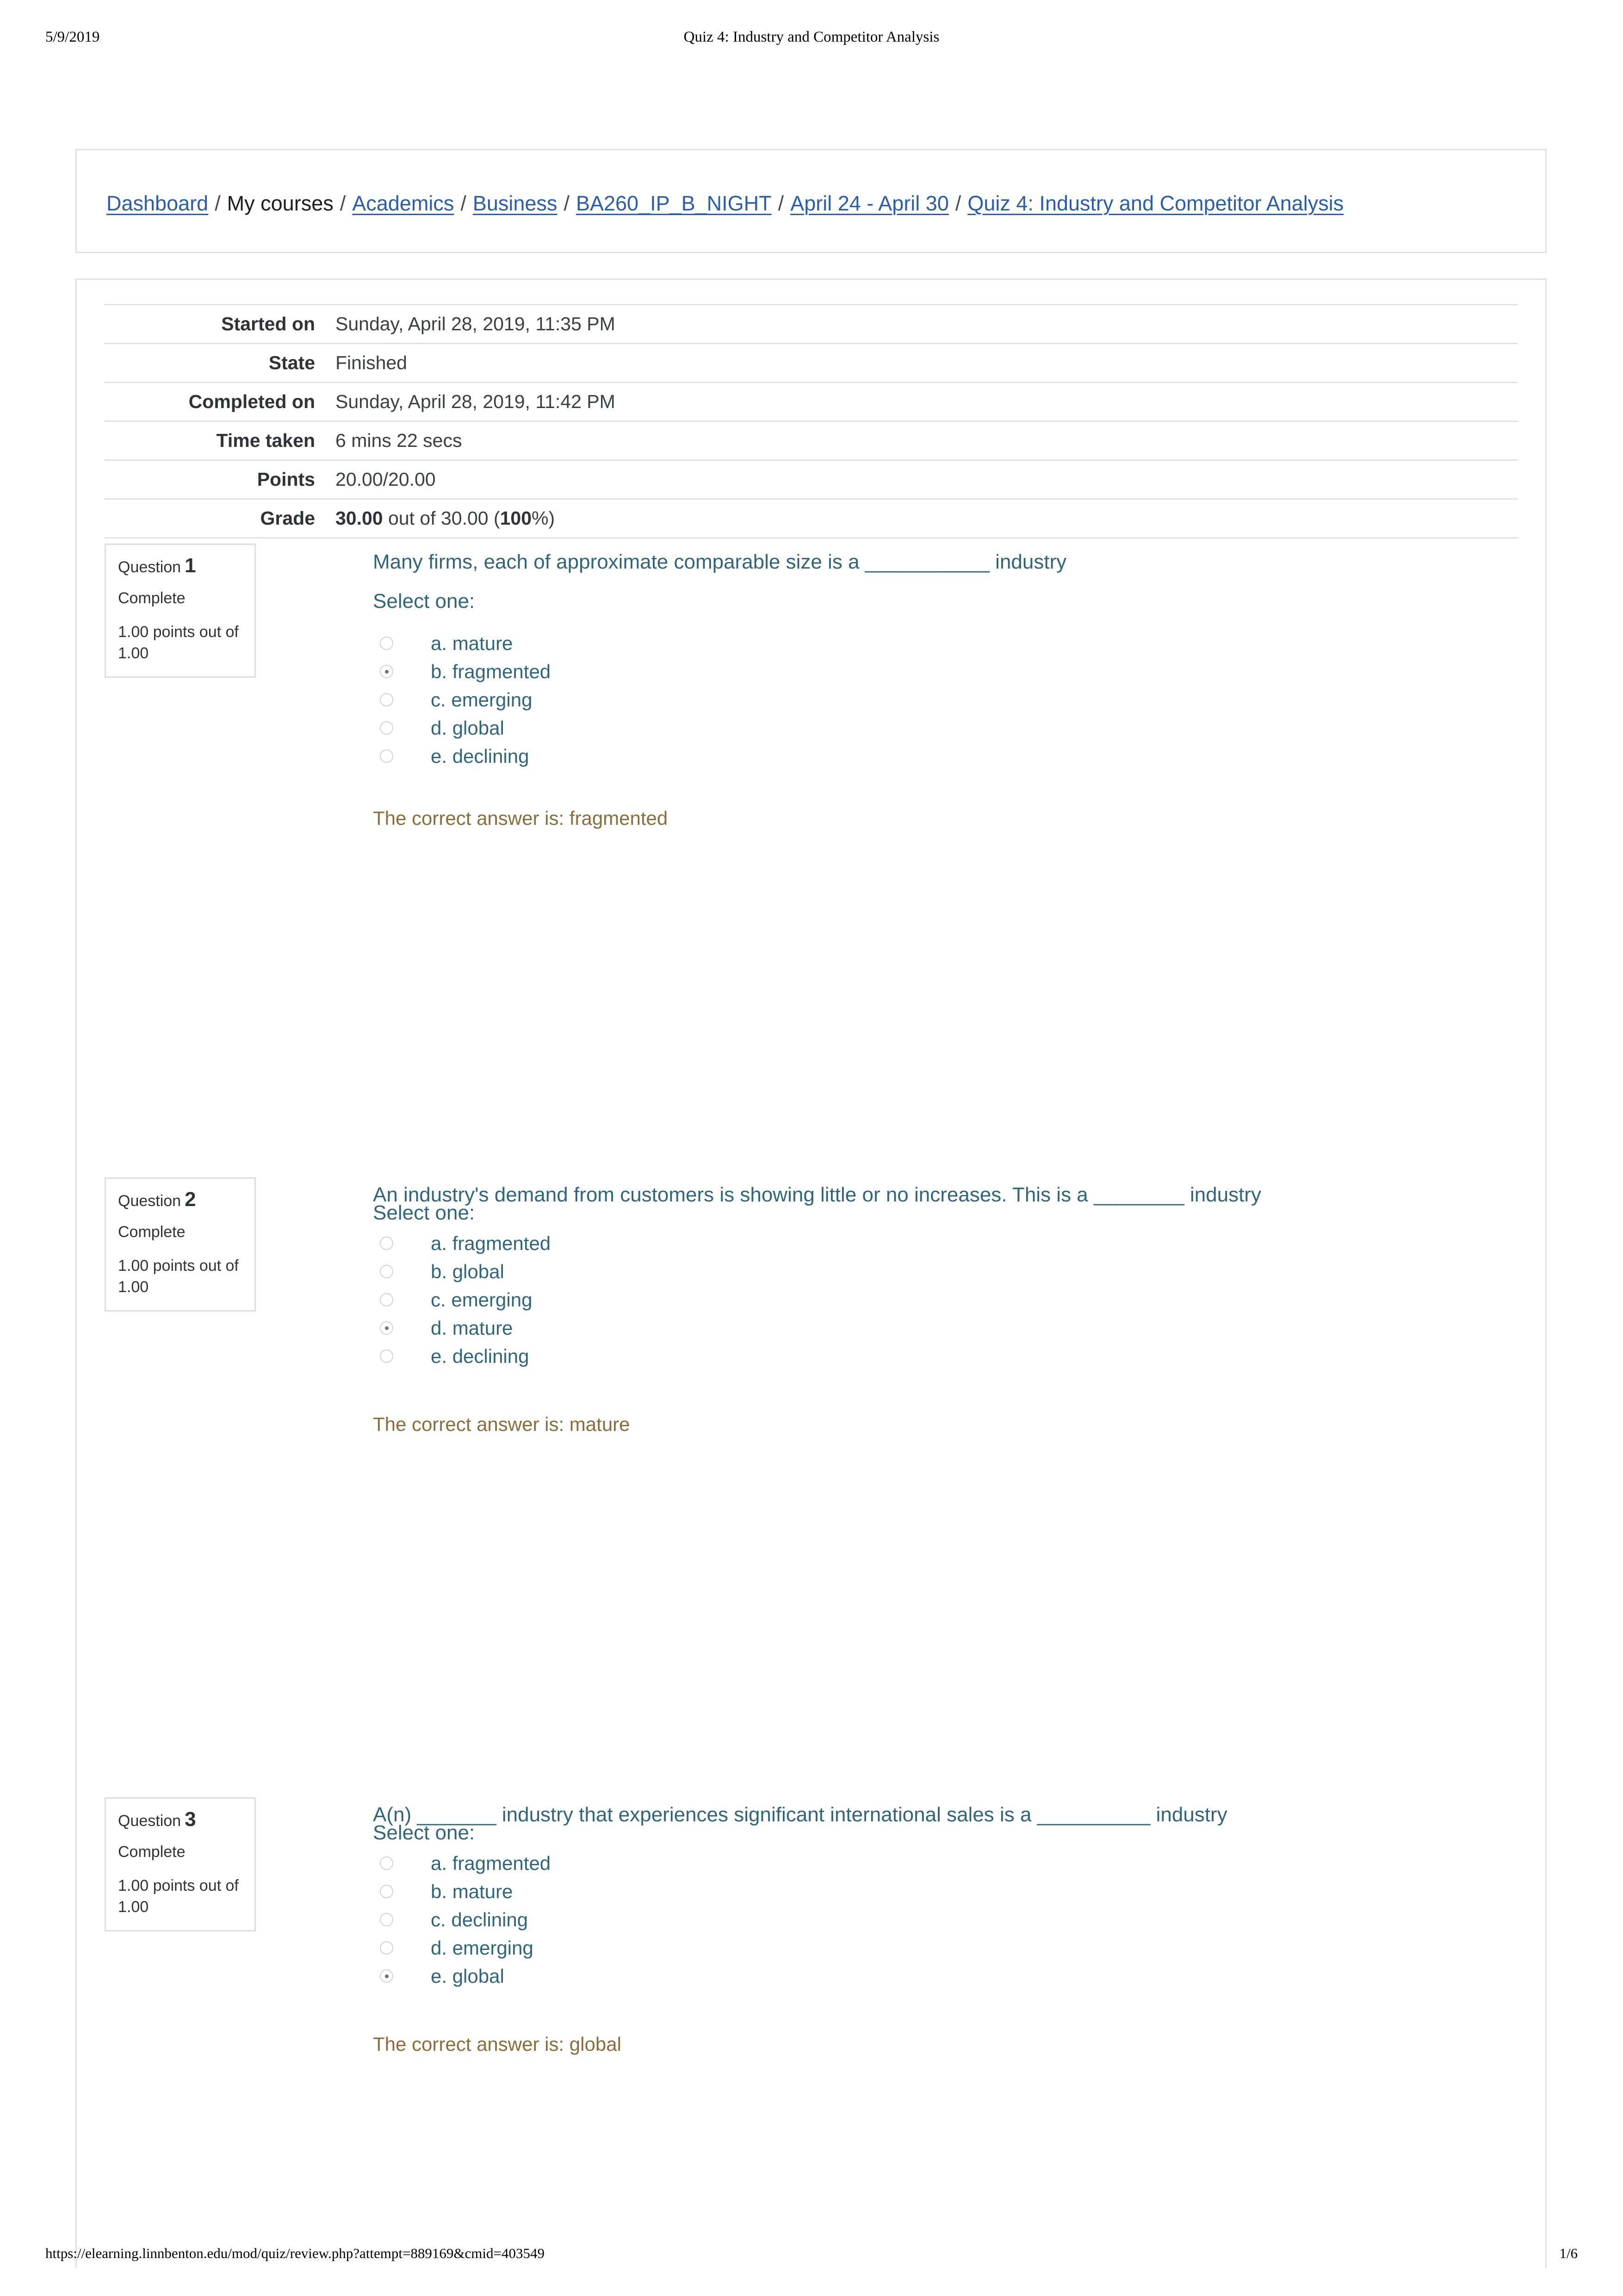 The width and height of the screenshot is (1623, 2296). I want to click on answer-option: d. emerging, so click(743, 1948).